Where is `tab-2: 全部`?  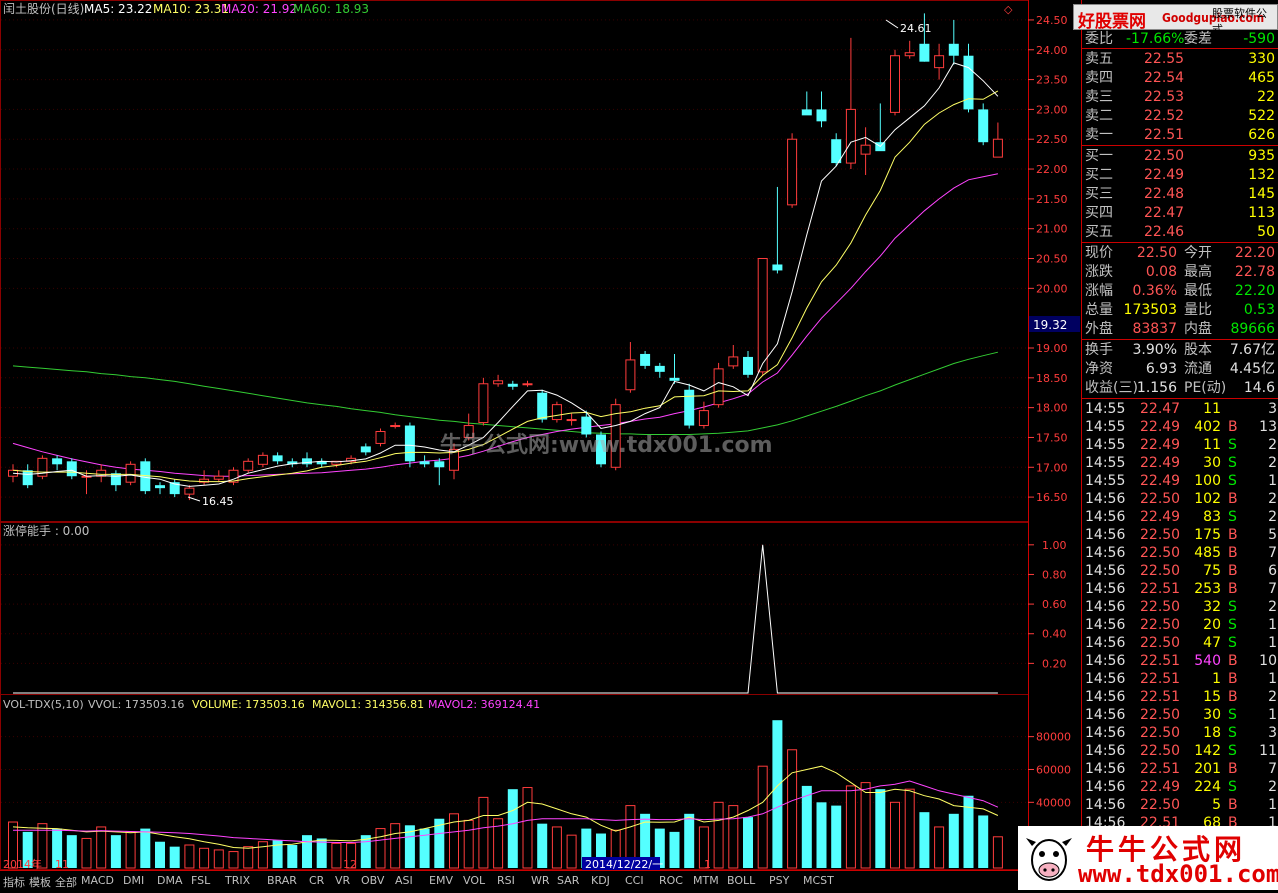 tab-2: 全部 is located at coordinates (66, 882).